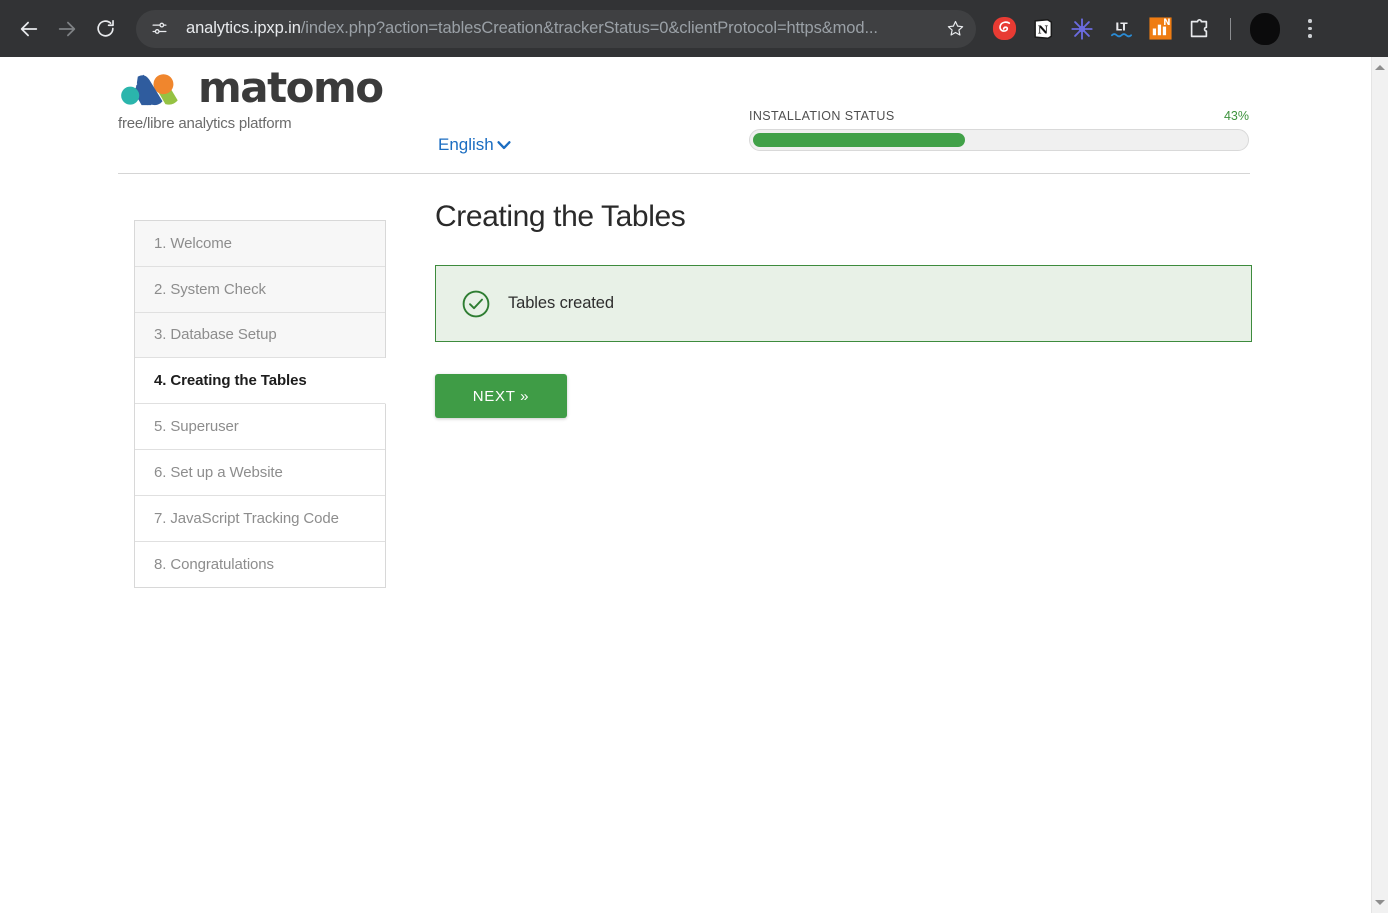  I want to click on installation-progress-fill, so click(859, 140).